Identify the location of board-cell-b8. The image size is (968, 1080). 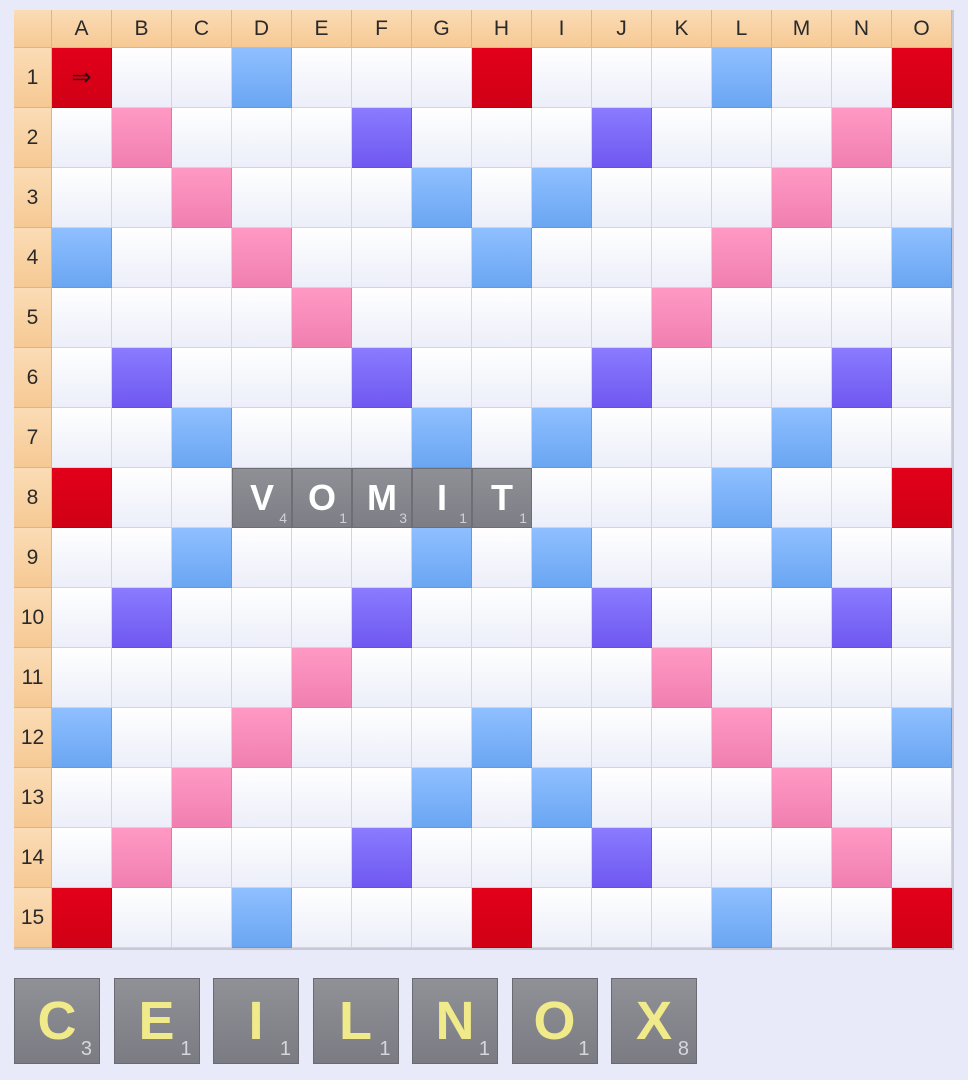
(142, 498).